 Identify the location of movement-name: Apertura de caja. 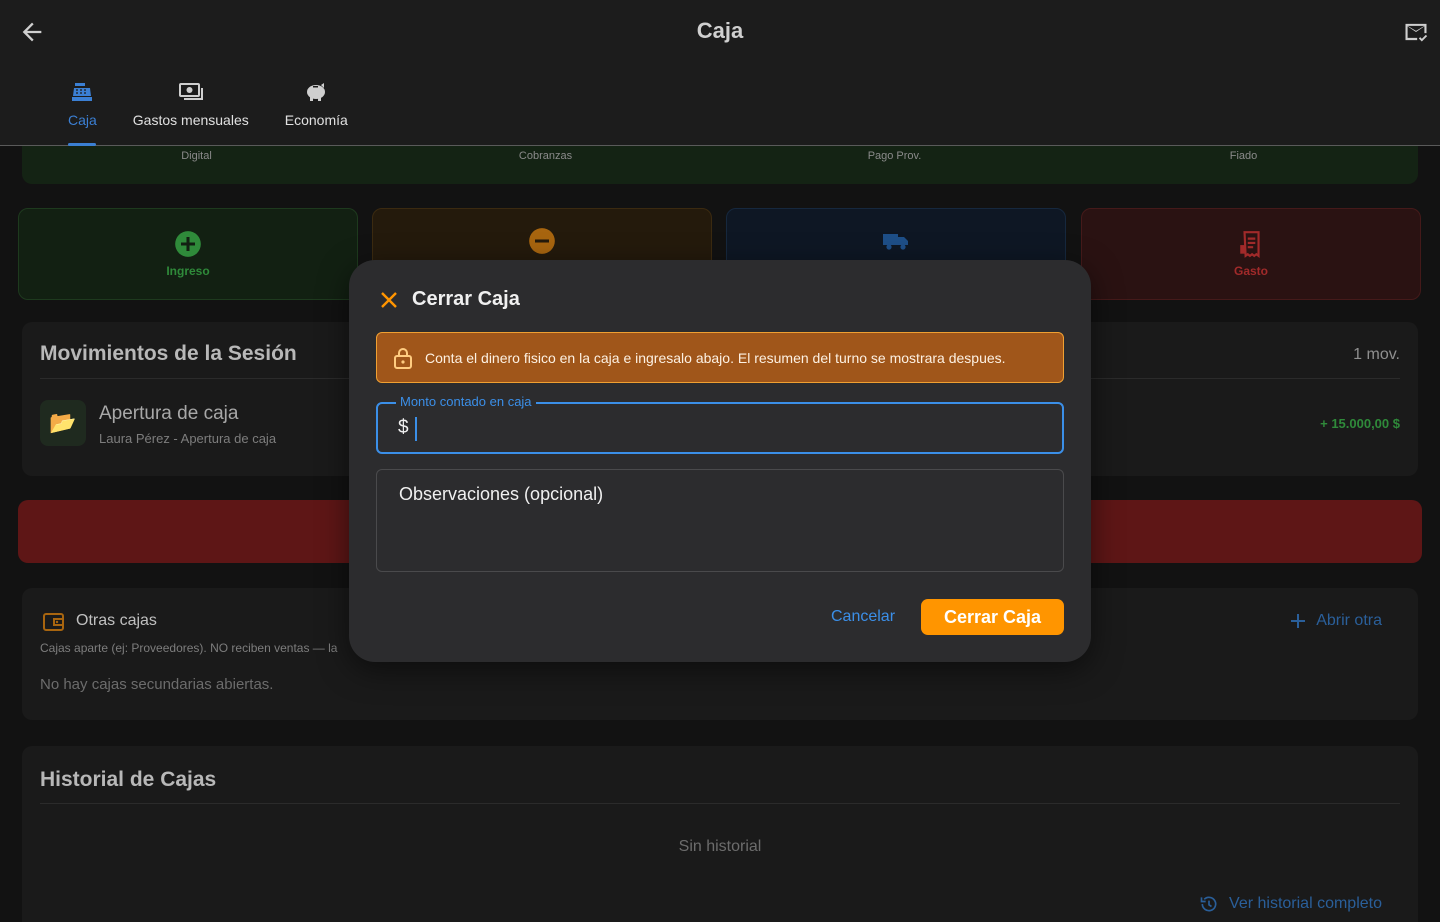
(169, 413).